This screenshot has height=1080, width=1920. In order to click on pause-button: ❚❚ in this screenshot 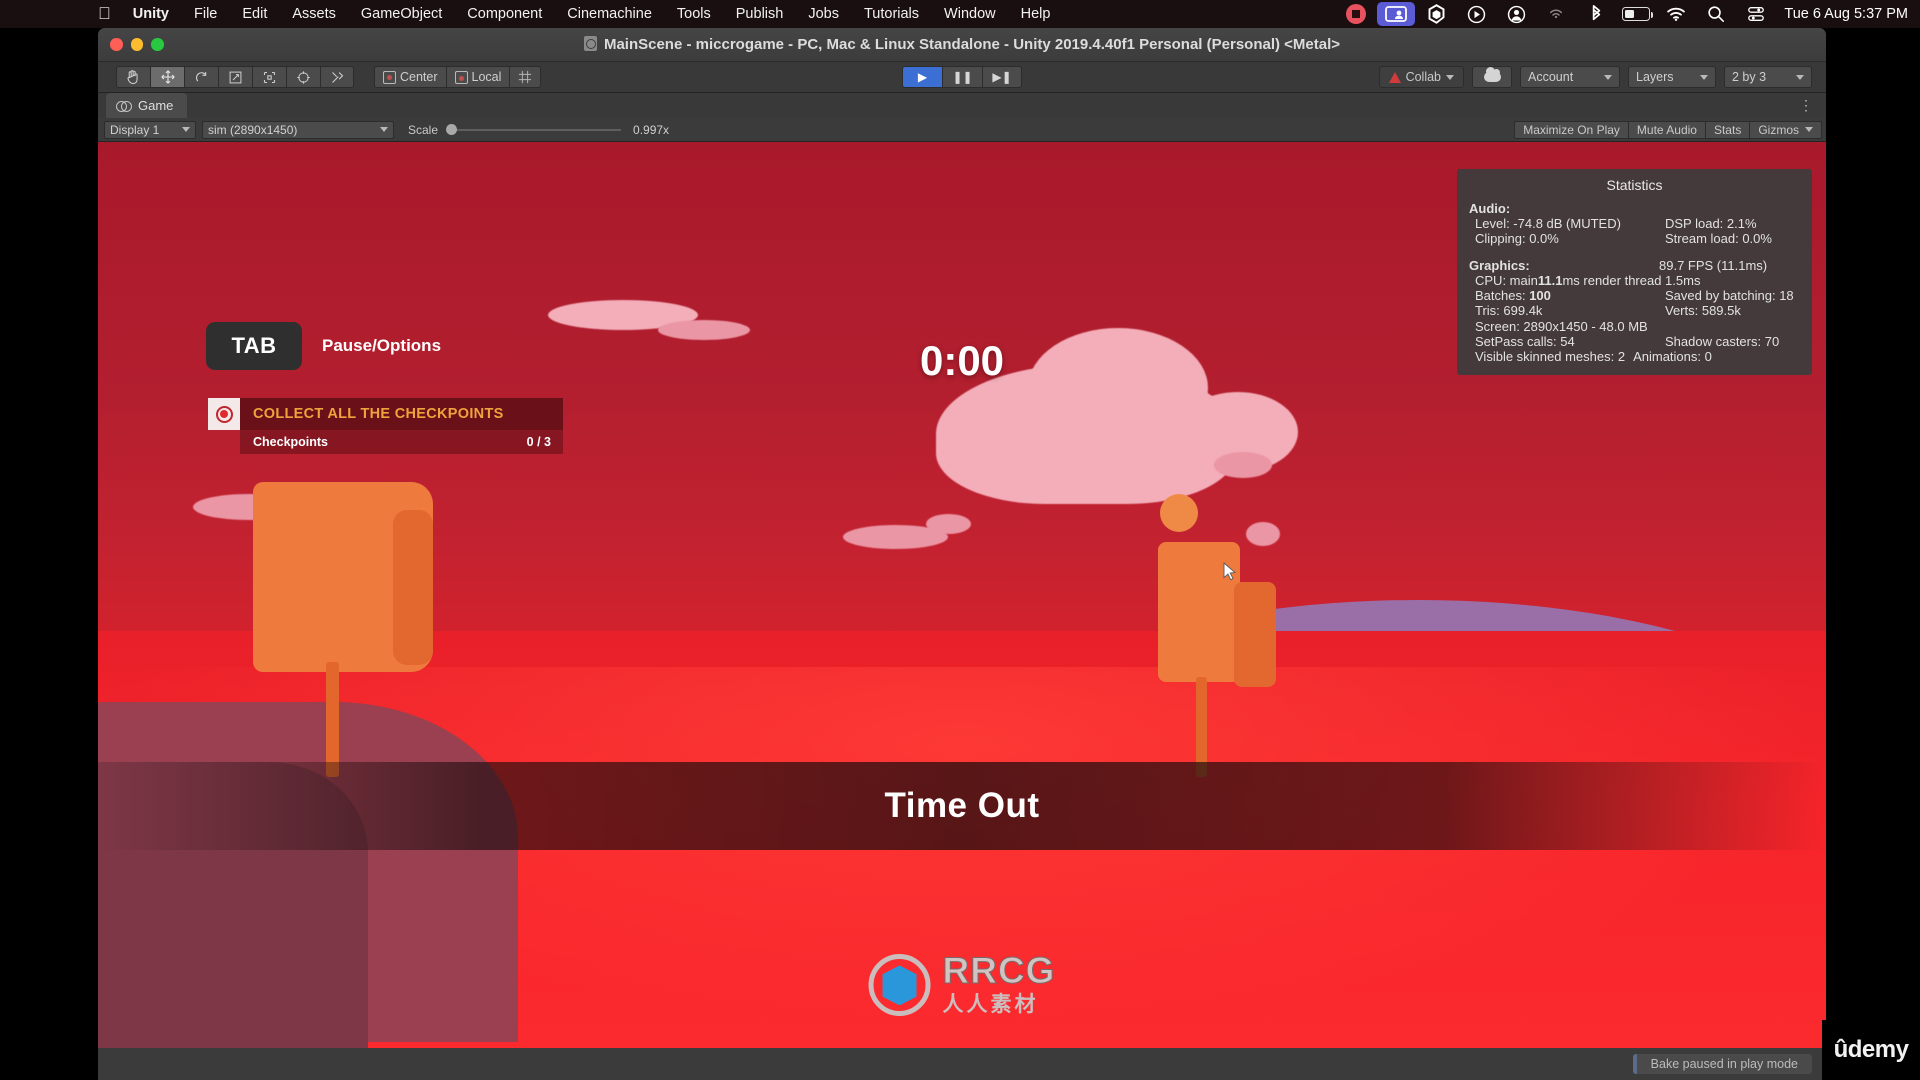, I will do `click(962, 77)`.